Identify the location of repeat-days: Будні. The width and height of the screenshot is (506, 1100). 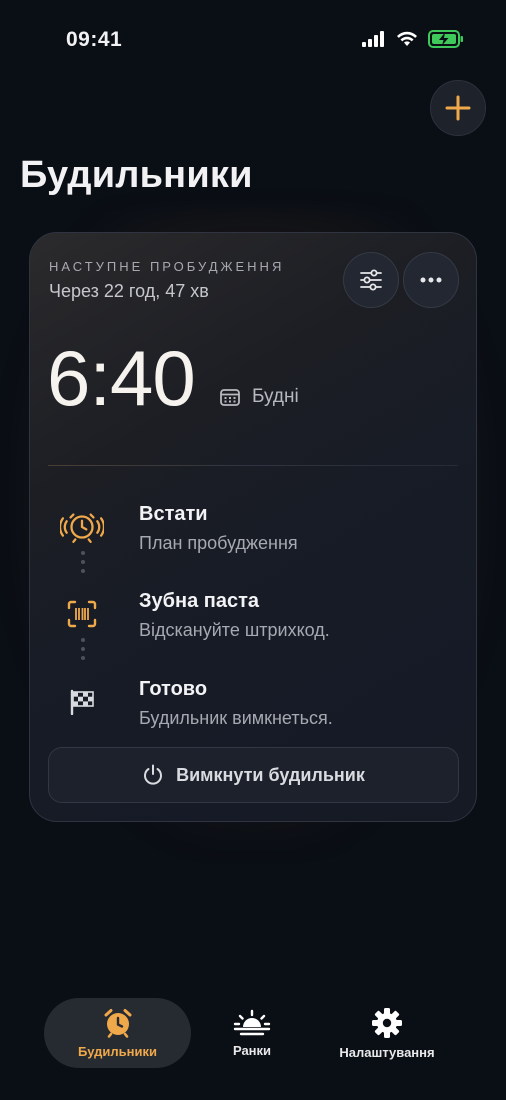
(259, 397).